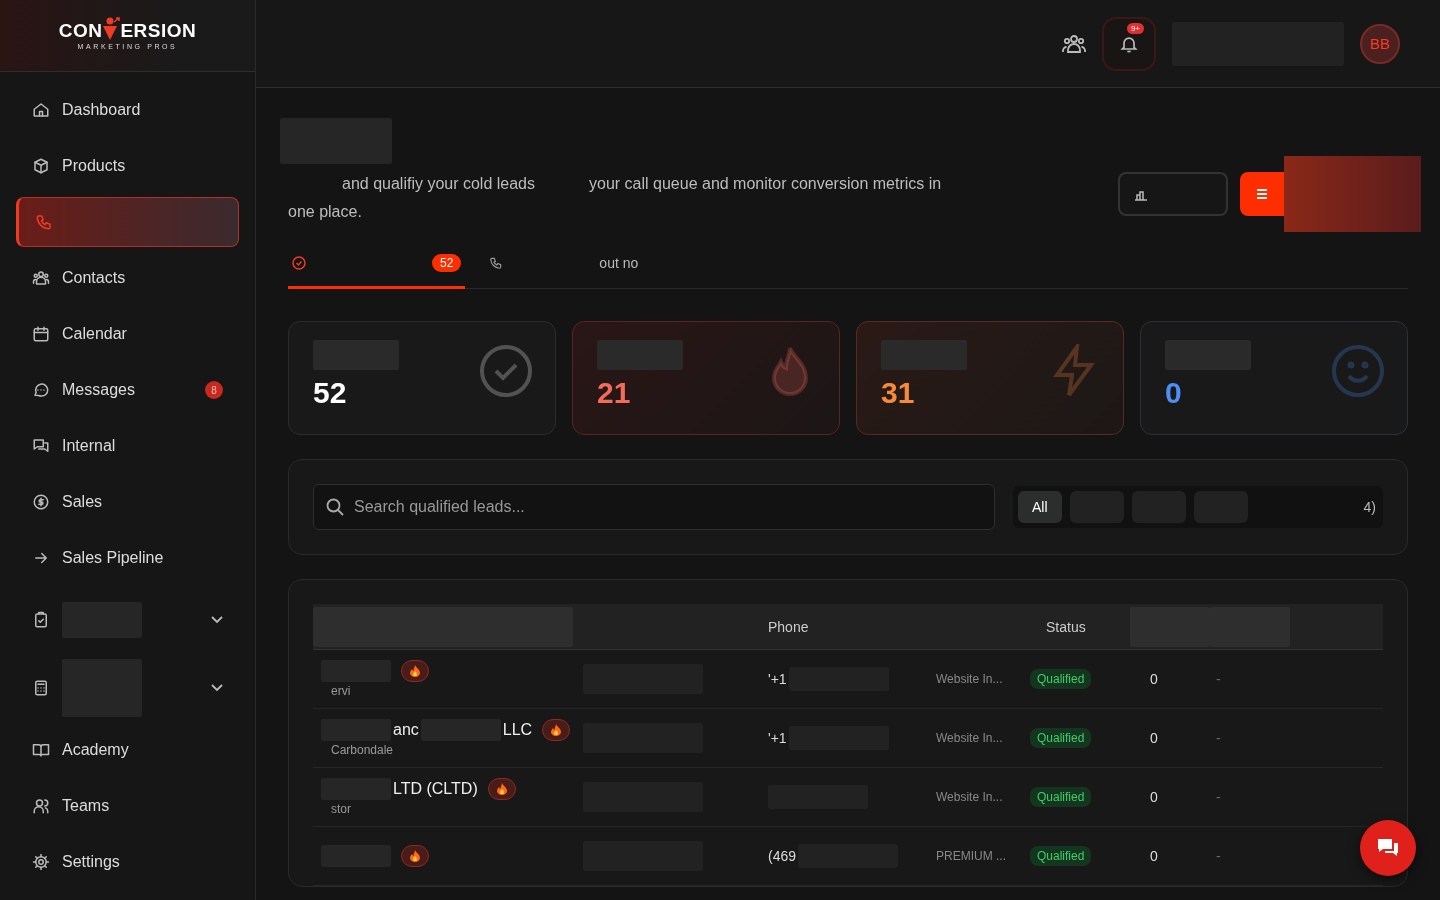 Image resolution: width=1440 pixels, height=900 pixels. What do you see at coordinates (127, 110) in the screenshot?
I see `sidebar-item: Dashboard` at bounding box center [127, 110].